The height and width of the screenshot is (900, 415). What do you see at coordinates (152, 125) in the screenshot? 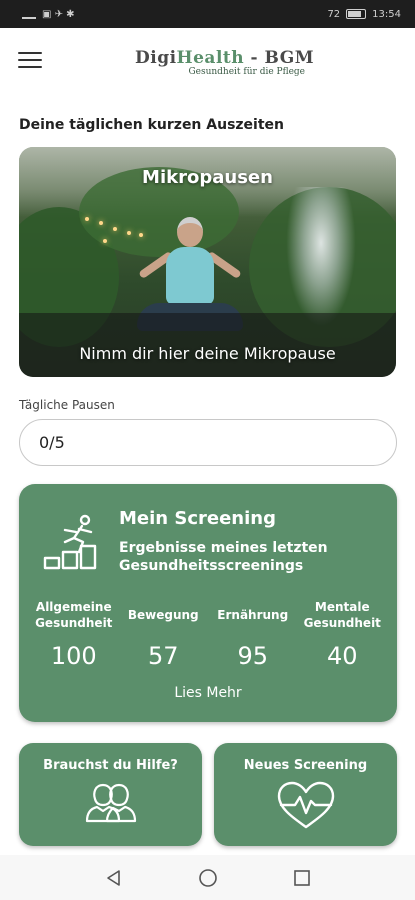
I see `section-title: Deine täglichen kurzen Auszeiten` at bounding box center [152, 125].